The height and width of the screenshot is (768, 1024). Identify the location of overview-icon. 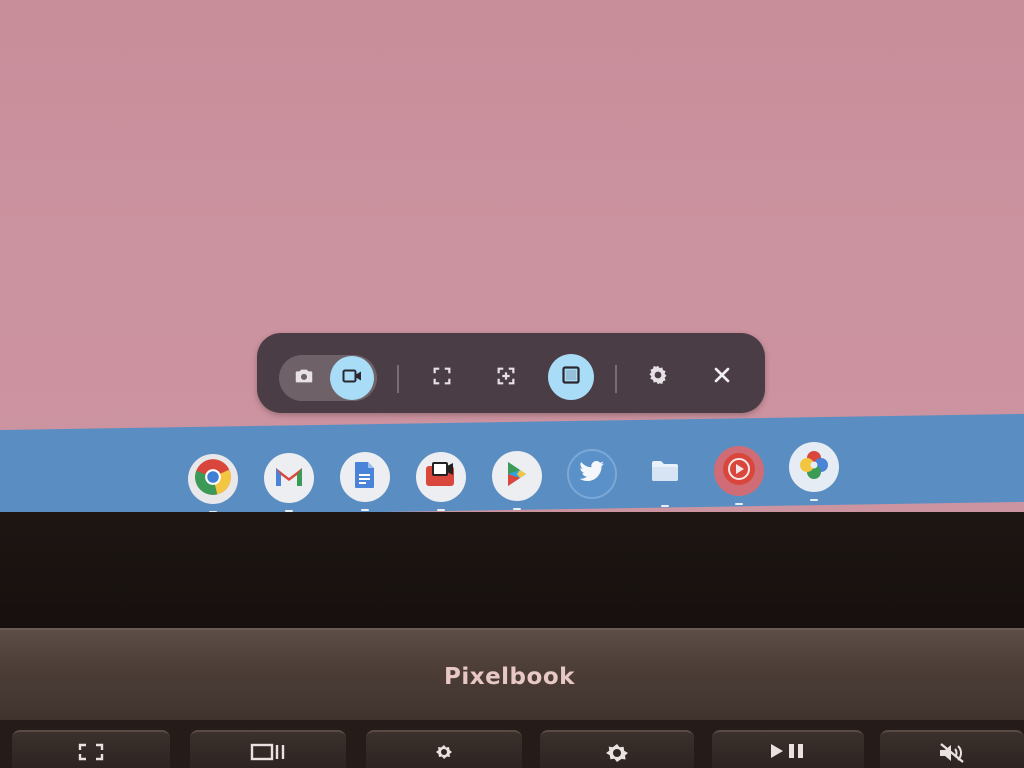
(268, 754).